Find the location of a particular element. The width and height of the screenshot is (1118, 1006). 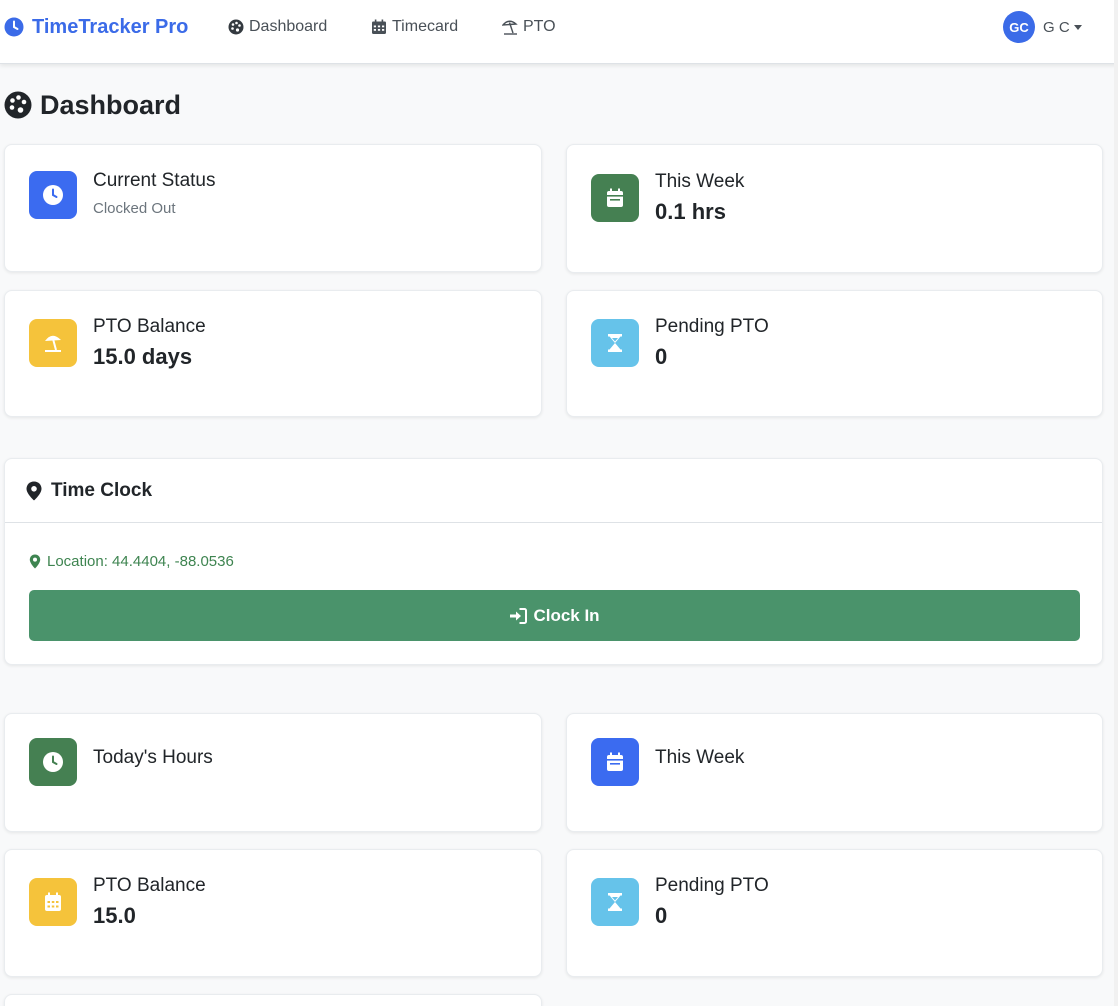

nav-link-label: Timecard is located at coordinates (425, 26).